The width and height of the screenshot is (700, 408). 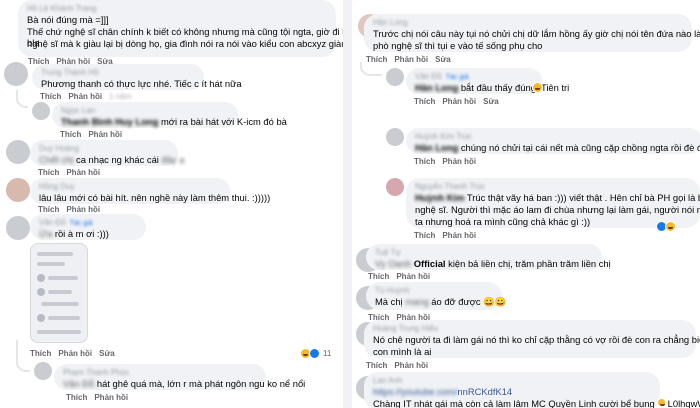 I want to click on comment-bubble: Tú Huỳnh Mà chị mang áo đỡ được 😀😀, so click(x=436, y=296).